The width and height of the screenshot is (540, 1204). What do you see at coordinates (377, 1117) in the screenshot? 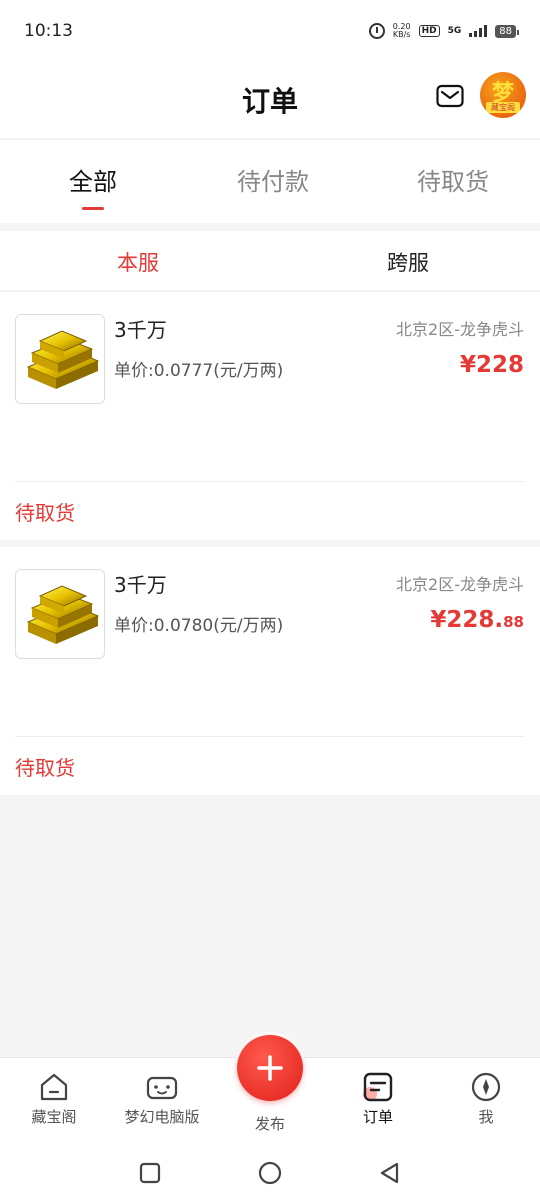
I see `nav-label-orders: 订单` at bounding box center [377, 1117].